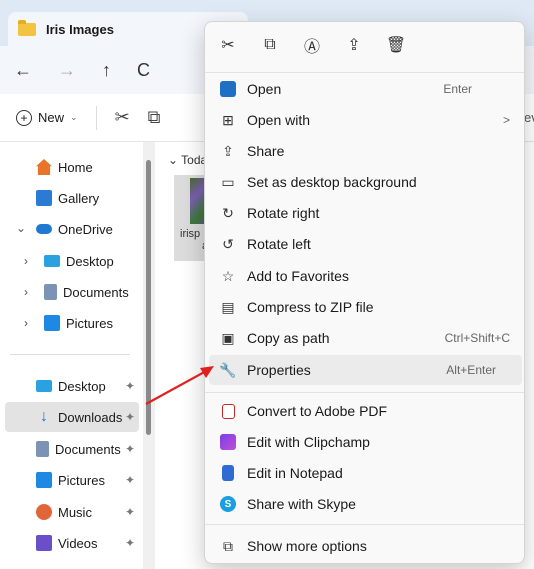  Describe the element at coordinates (44, 167) in the screenshot. I see `home-icon` at that location.